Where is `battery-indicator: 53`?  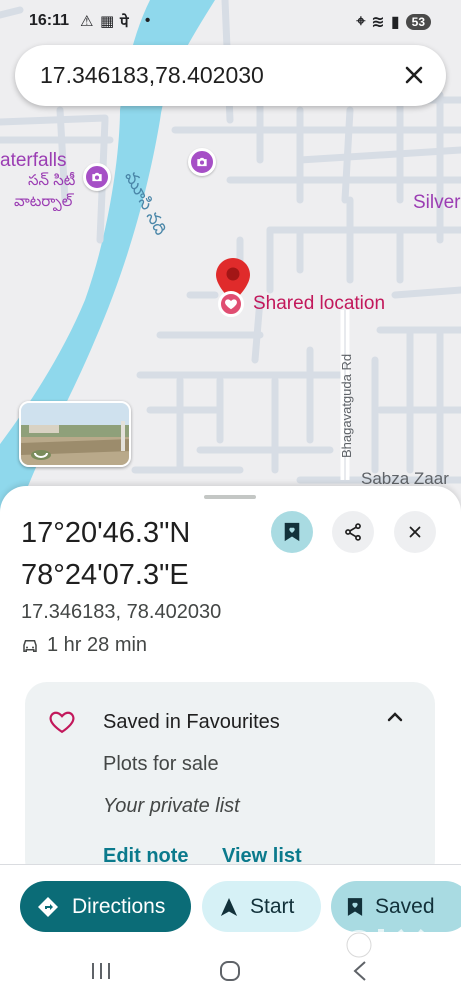
battery-indicator: 53 is located at coordinates (418, 22).